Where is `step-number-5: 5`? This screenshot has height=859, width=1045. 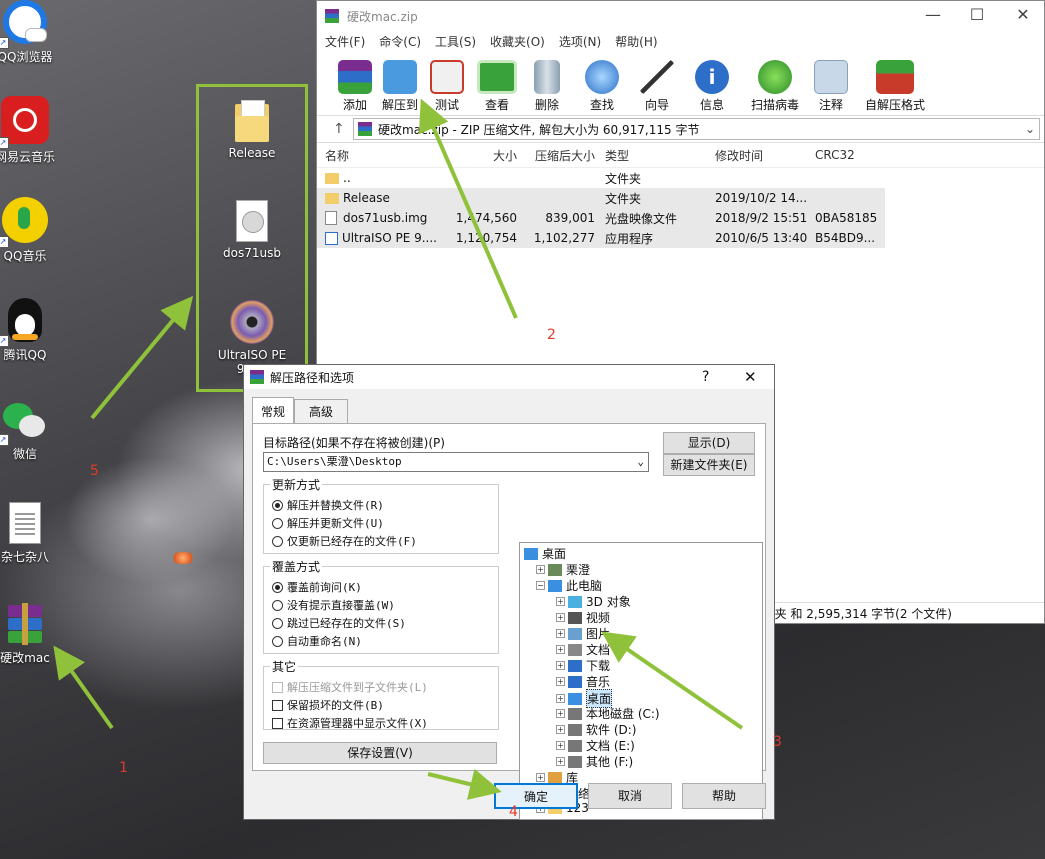
step-number-5: 5 is located at coordinates (94, 471).